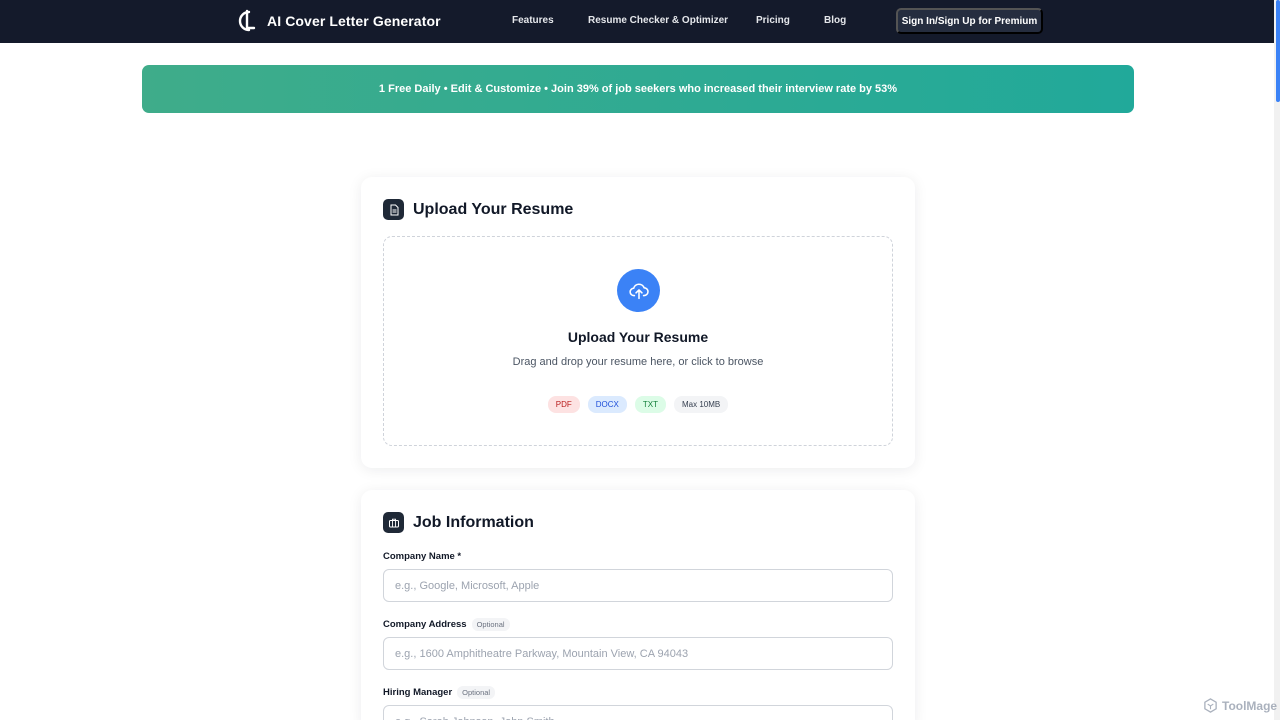  I want to click on toolmage-watermark: ToolMage, so click(1240, 705).